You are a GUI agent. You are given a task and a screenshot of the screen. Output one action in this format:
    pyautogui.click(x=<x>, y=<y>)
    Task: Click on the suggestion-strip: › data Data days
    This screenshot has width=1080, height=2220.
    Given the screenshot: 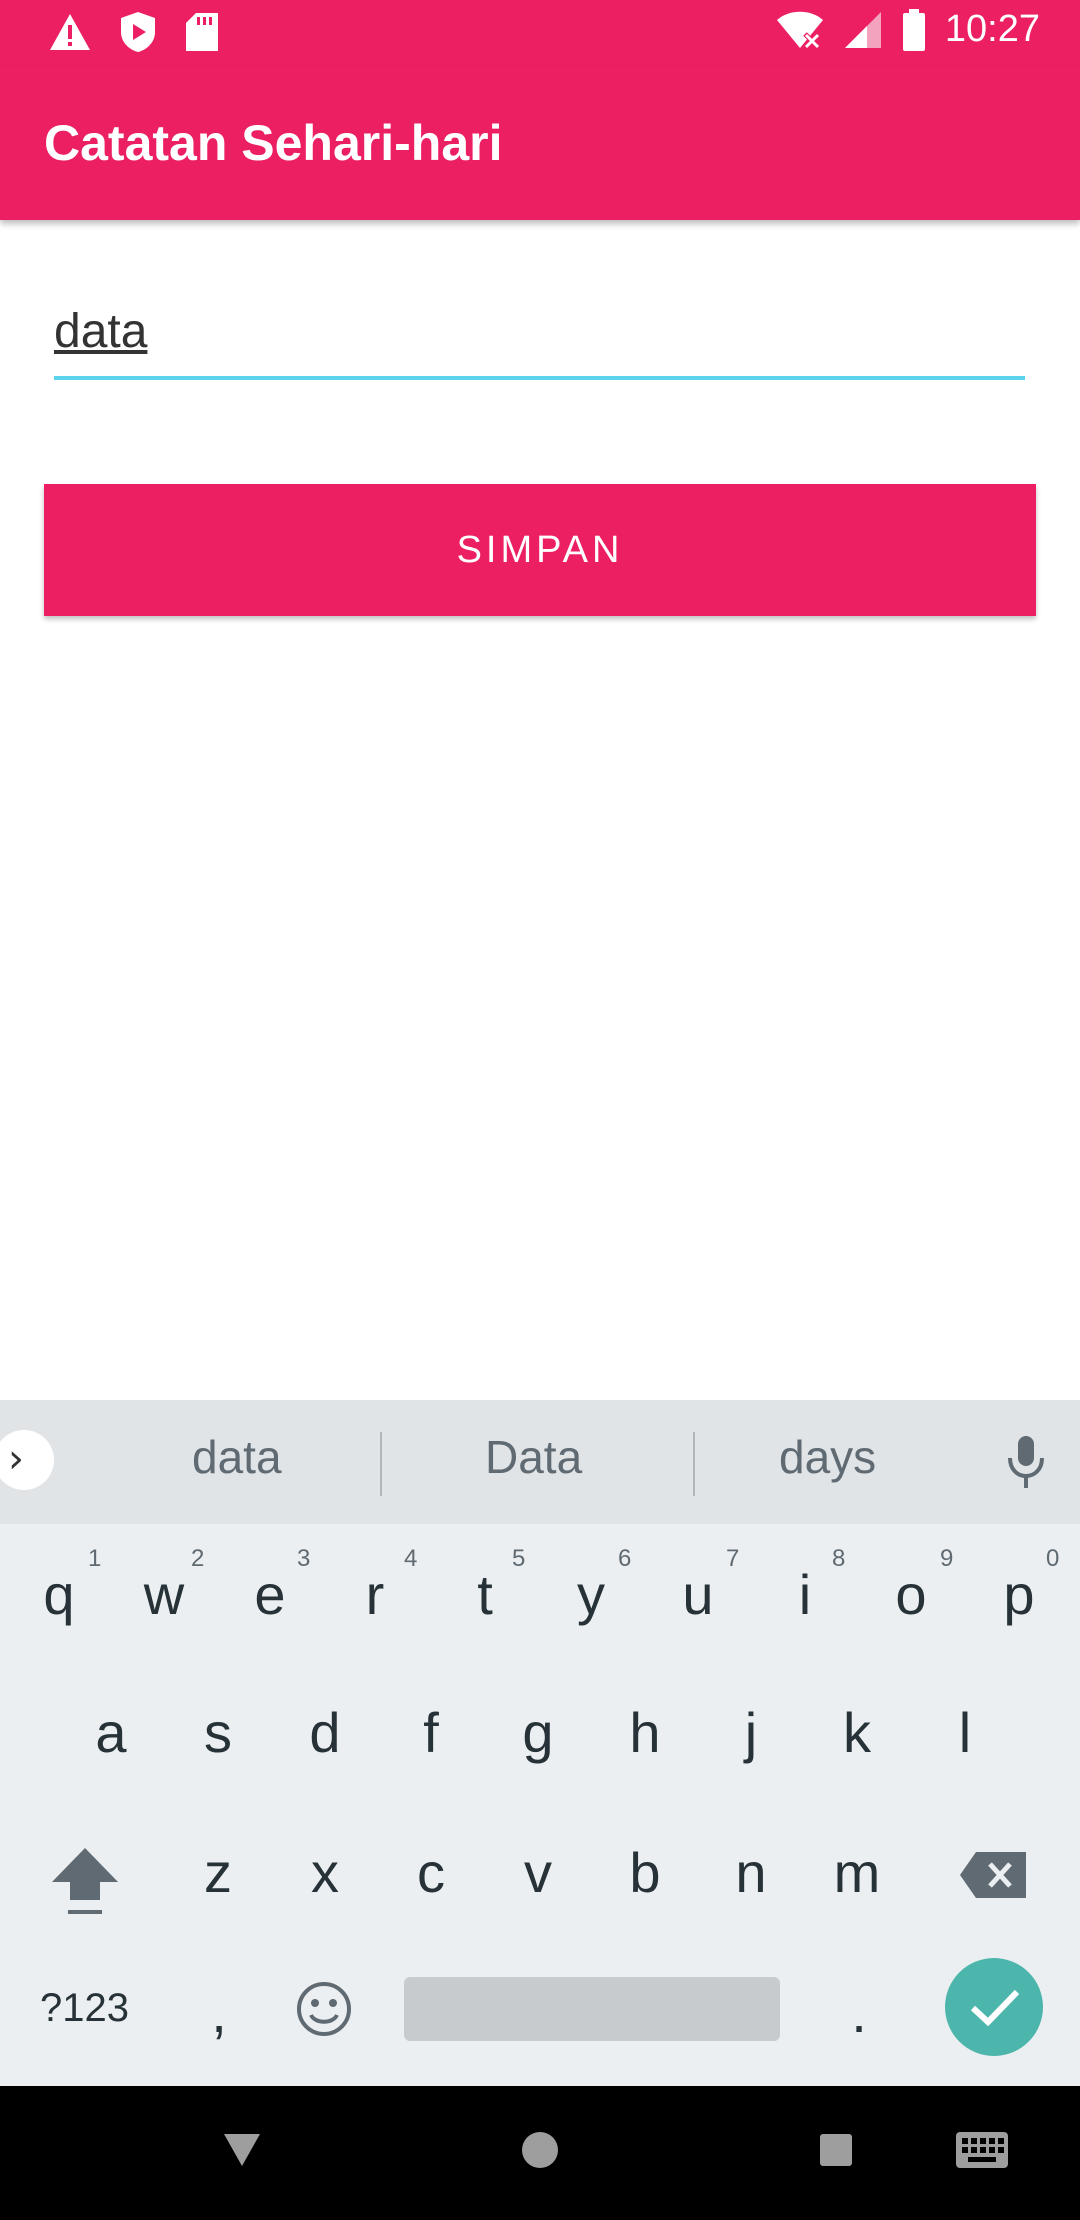 What is the action you would take?
    pyautogui.click(x=540, y=1462)
    